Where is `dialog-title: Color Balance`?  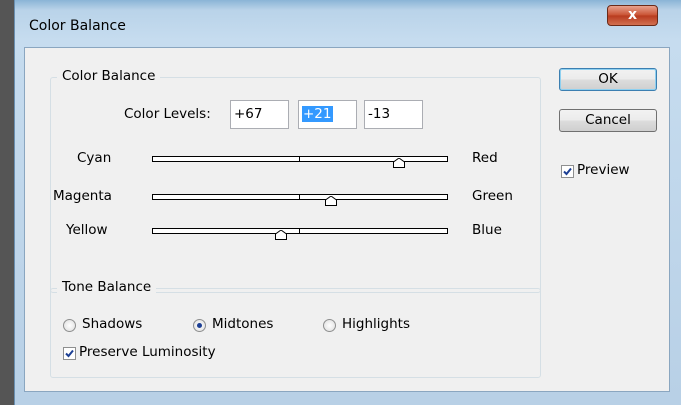 dialog-title: Color Balance is located at coordinates (77, 26).